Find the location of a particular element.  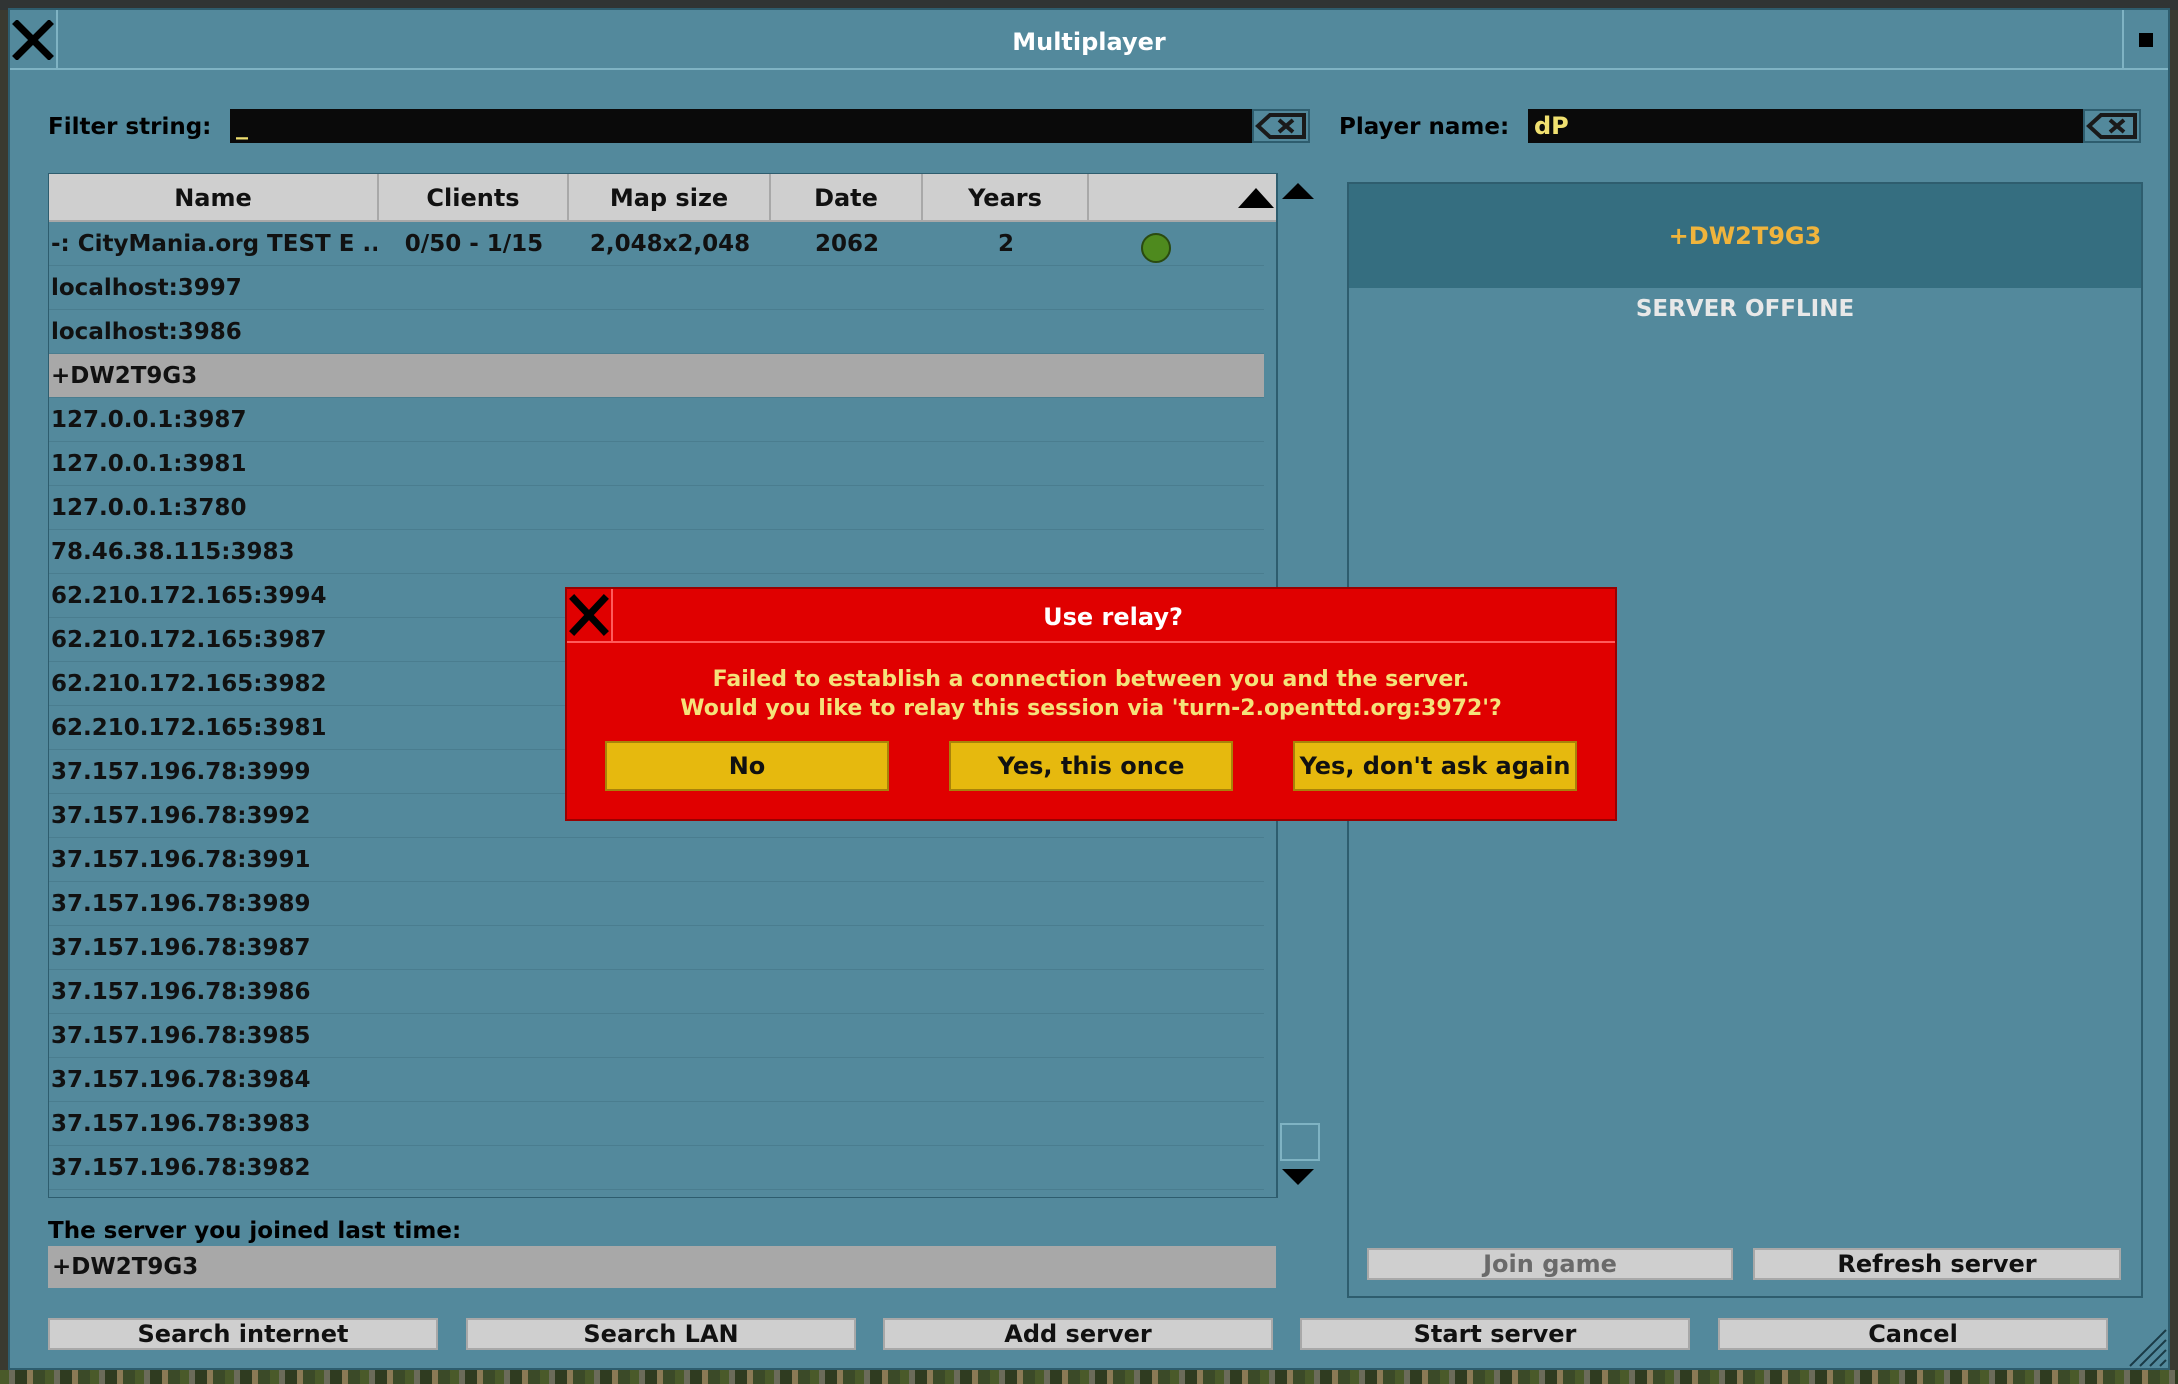

column-header-map-size: Map size is located at coordinates (670, 198).